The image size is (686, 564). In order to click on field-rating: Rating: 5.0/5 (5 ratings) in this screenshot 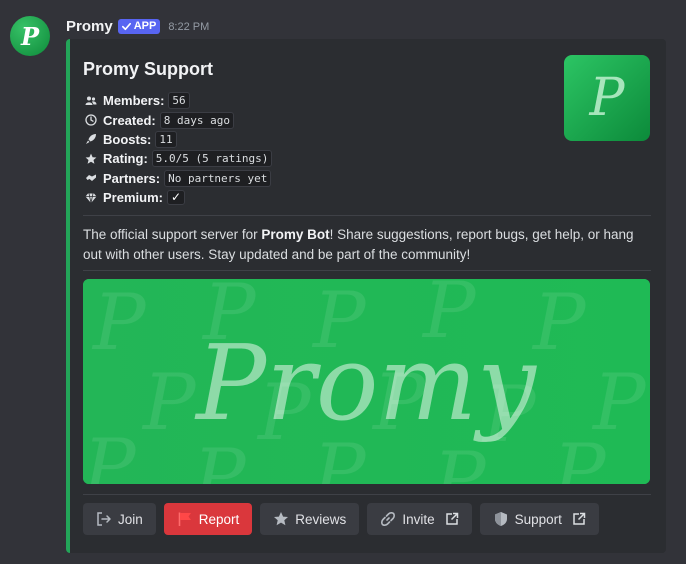, I will do `click(178, 158)`.